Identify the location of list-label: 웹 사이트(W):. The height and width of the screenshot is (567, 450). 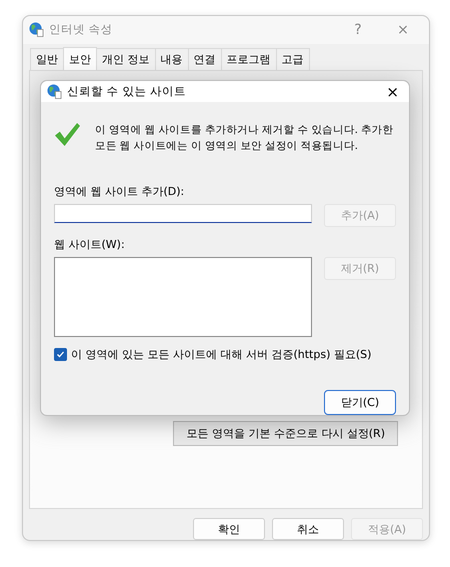
(90, 244).